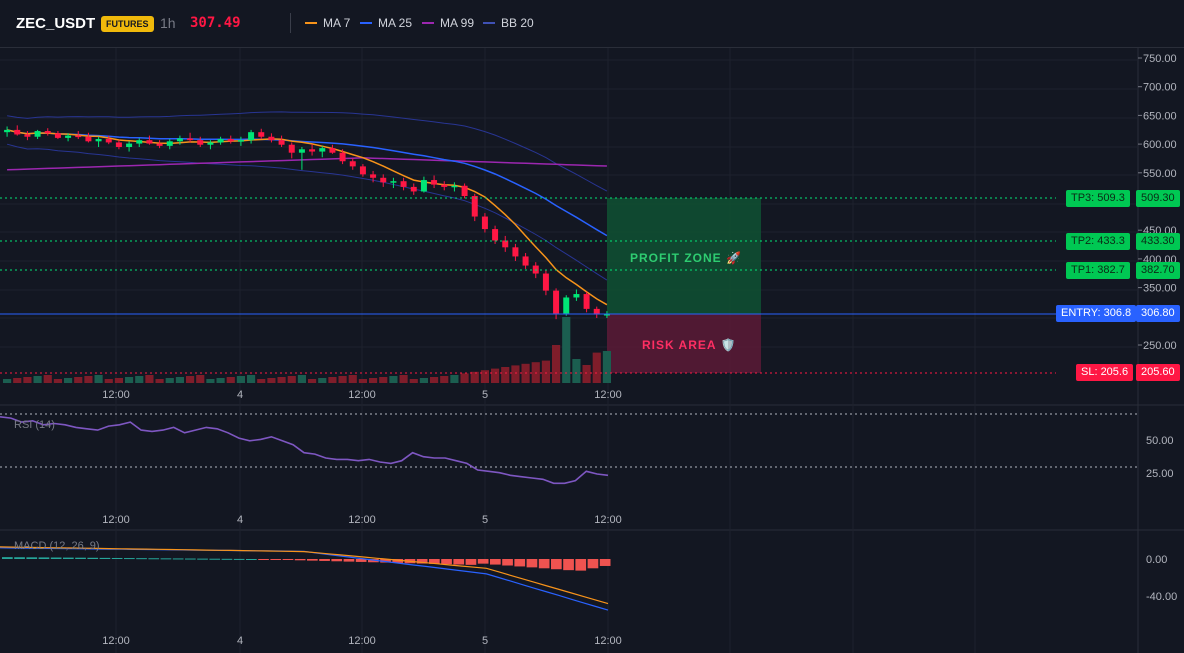 The height and width of the screenshot is (653, 1184). What do you see at coordinates (1098, 270) in the screenshot?
I see `tp1-tag: TP1: 382.7` at bounding box center [1098, 270].